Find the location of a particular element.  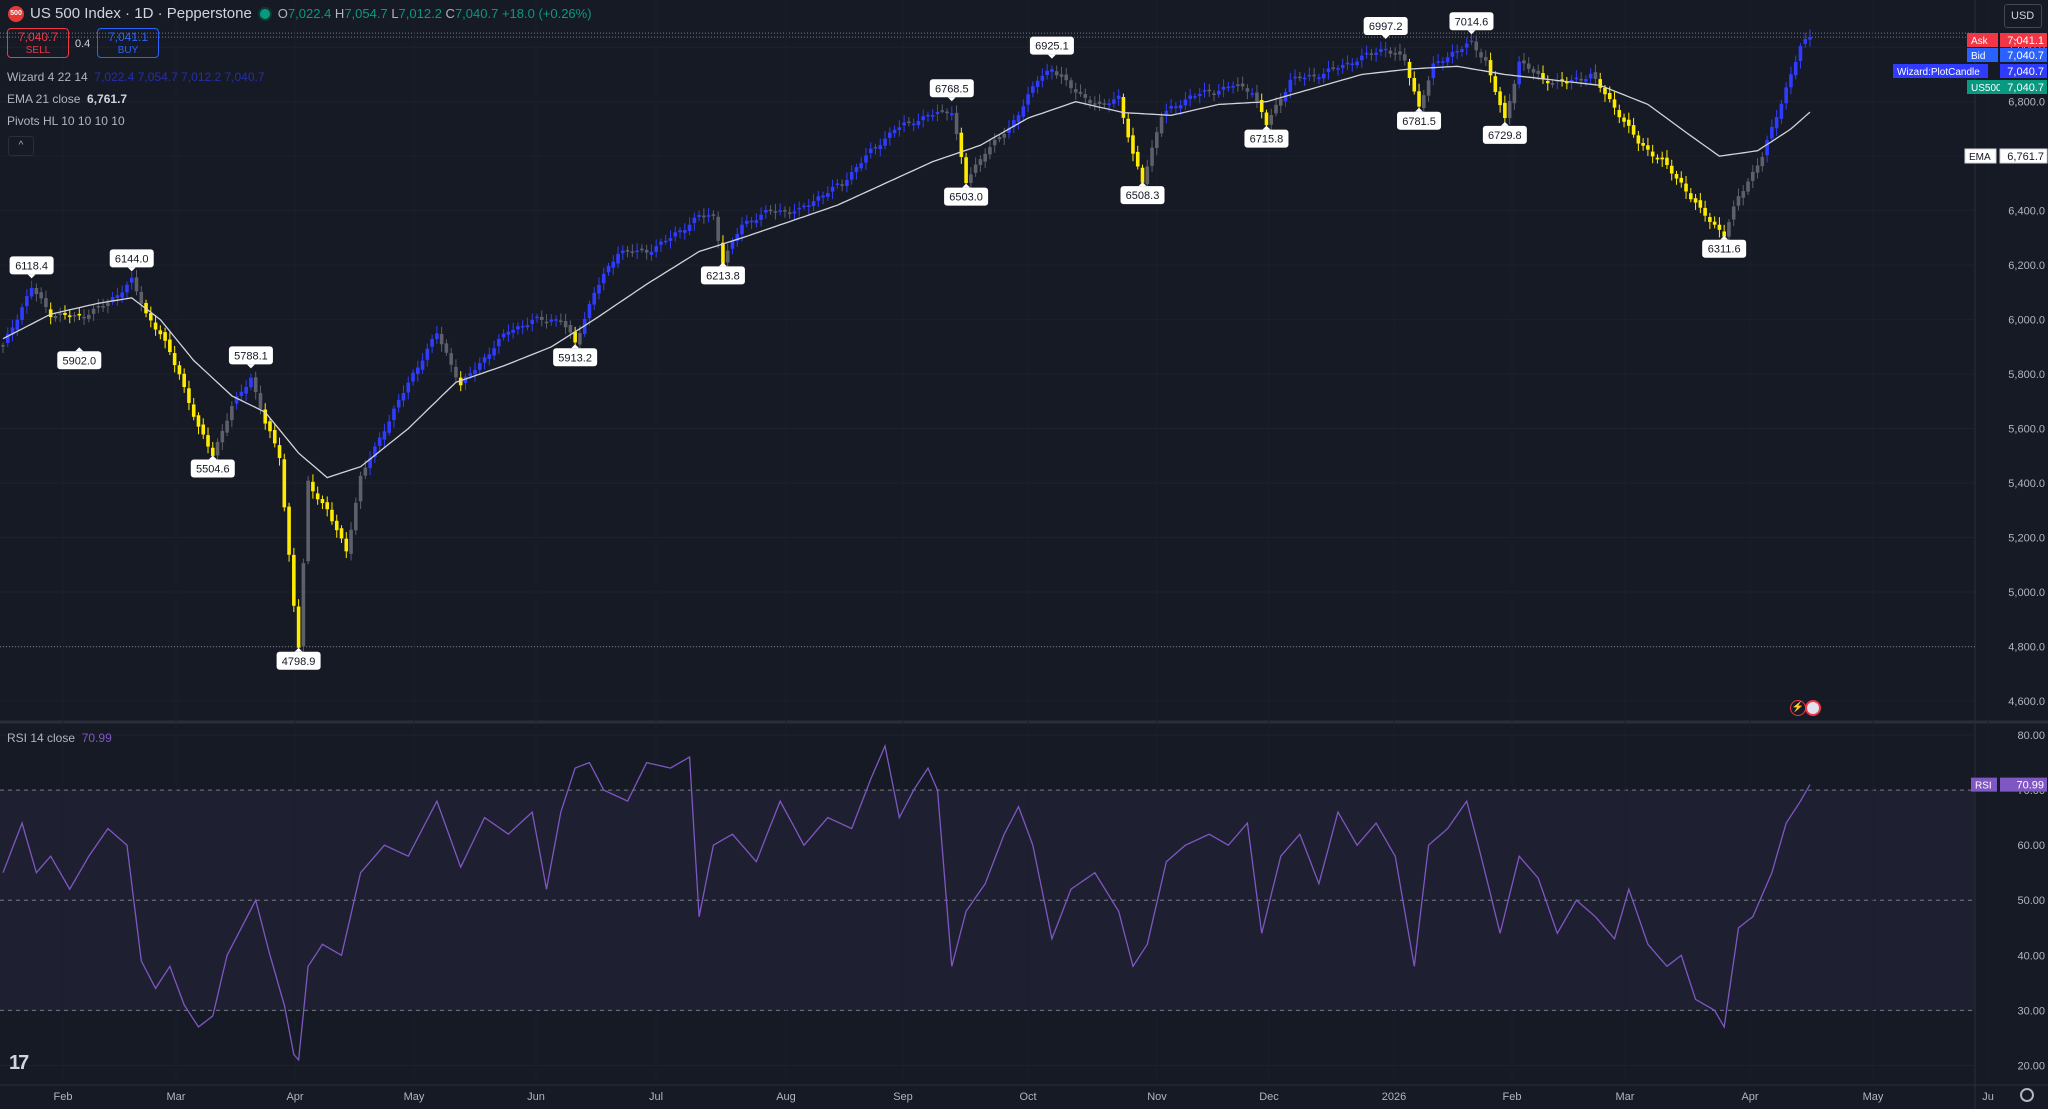

pivot-label: 6925.1 is located at coordinates (1052, 47).